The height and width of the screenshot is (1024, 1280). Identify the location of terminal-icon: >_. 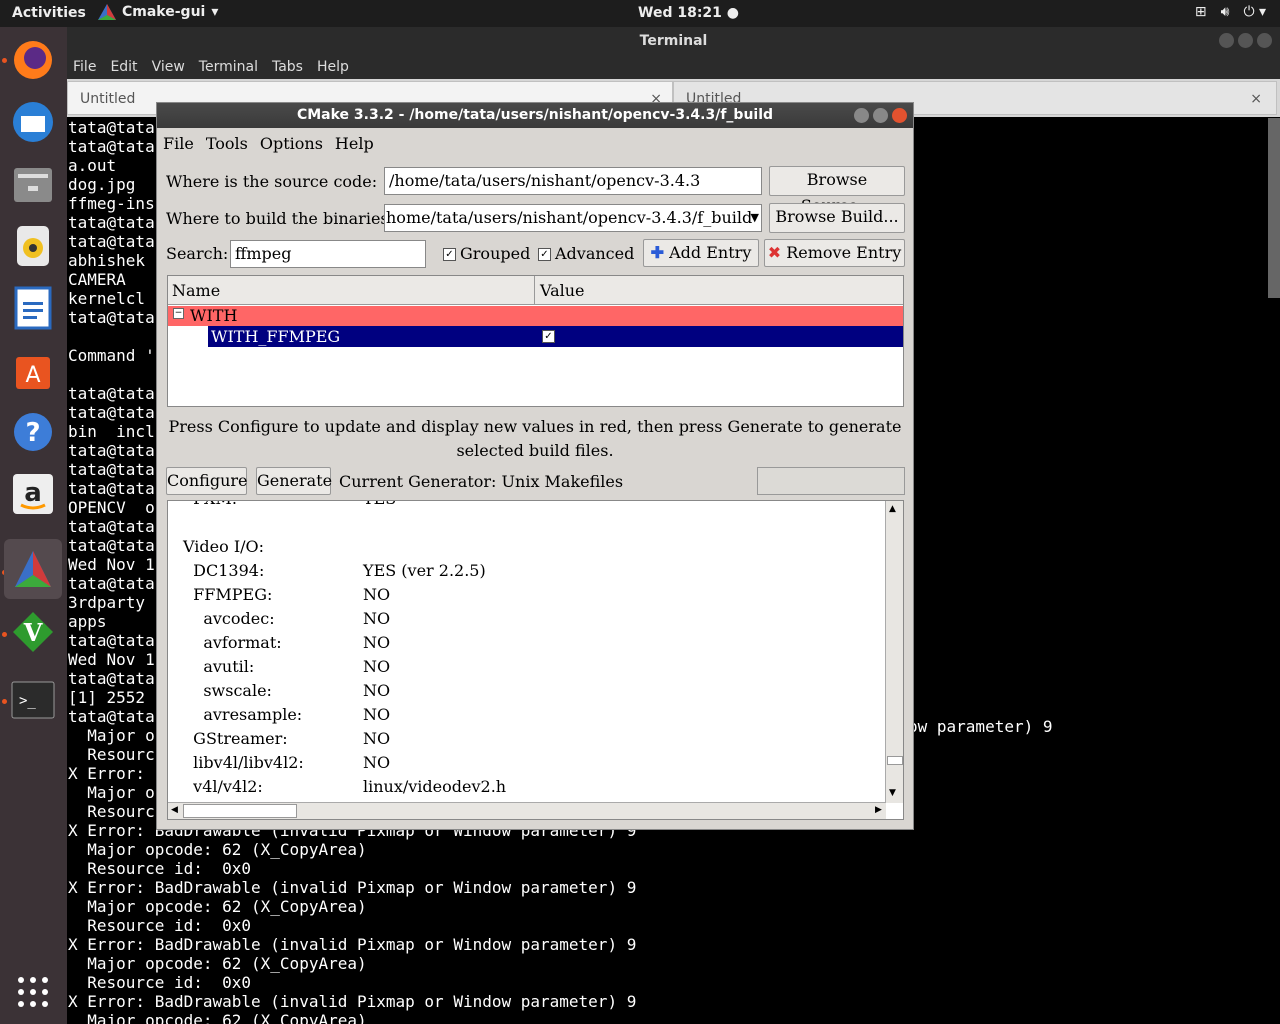
(33, 700).